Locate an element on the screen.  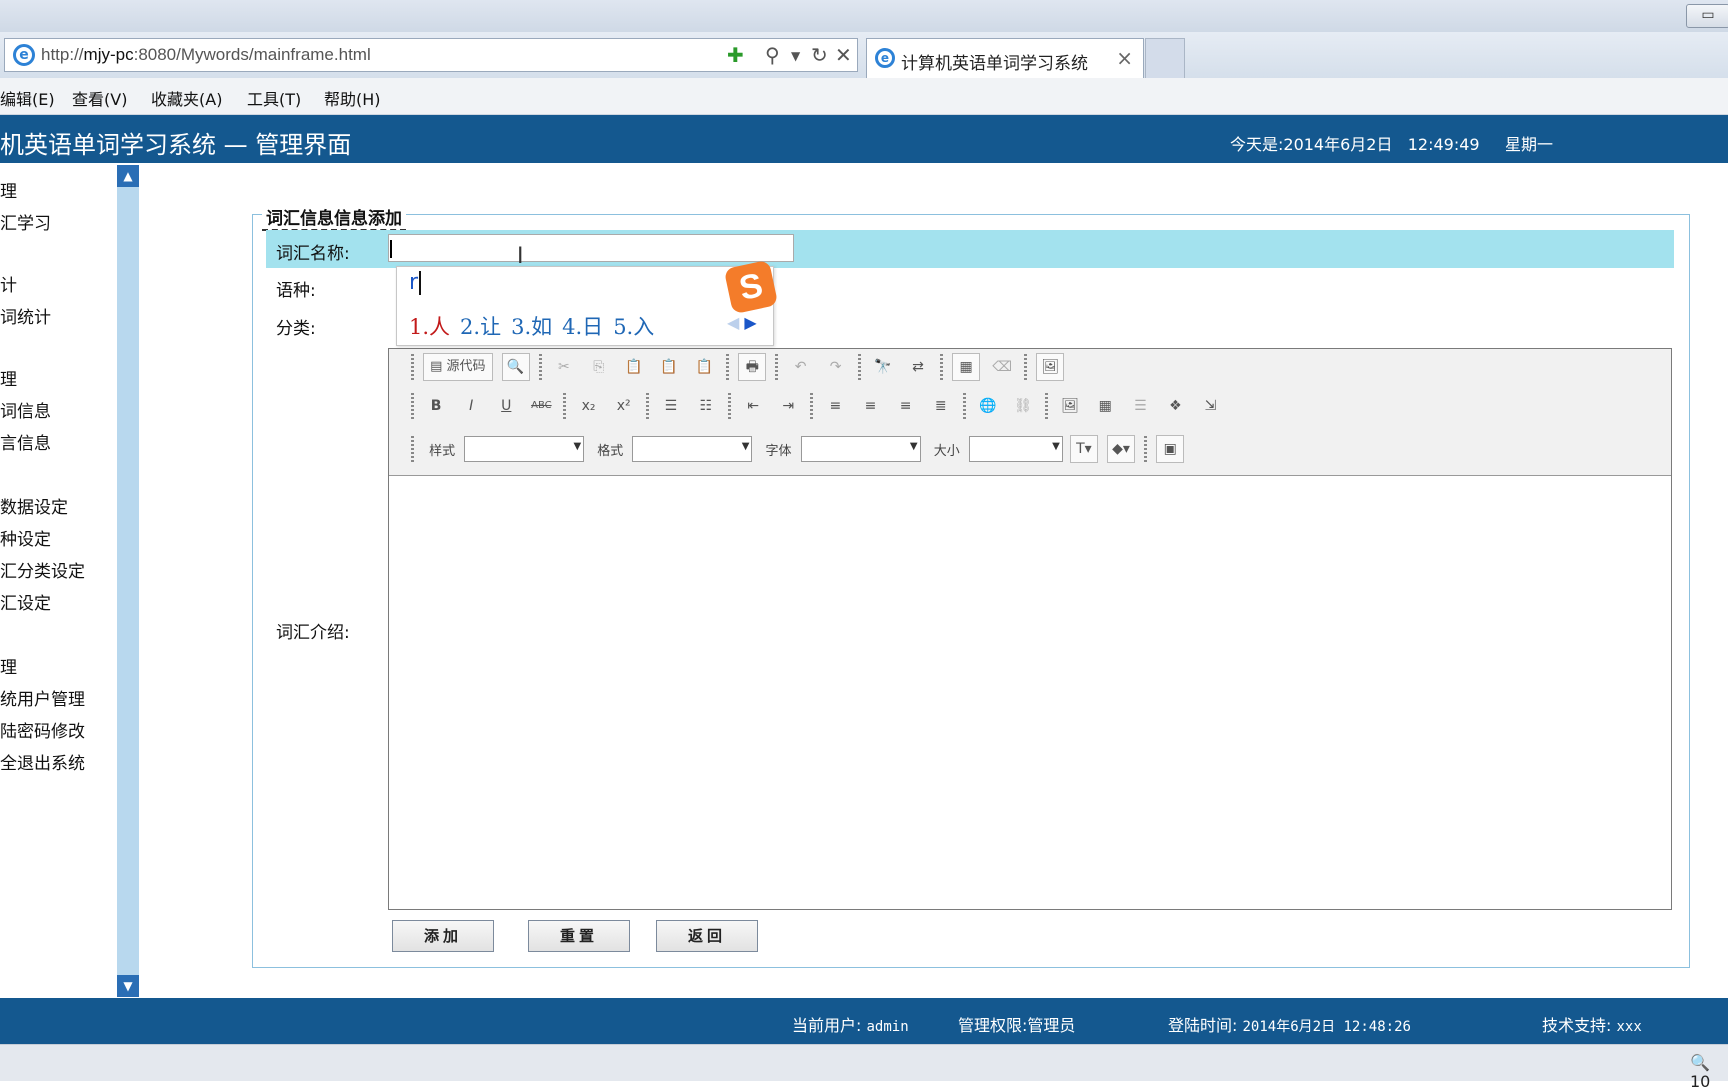
browser-tab-active: e 计算机英语单词学习系统 × is located at coordinates (1005, 58).